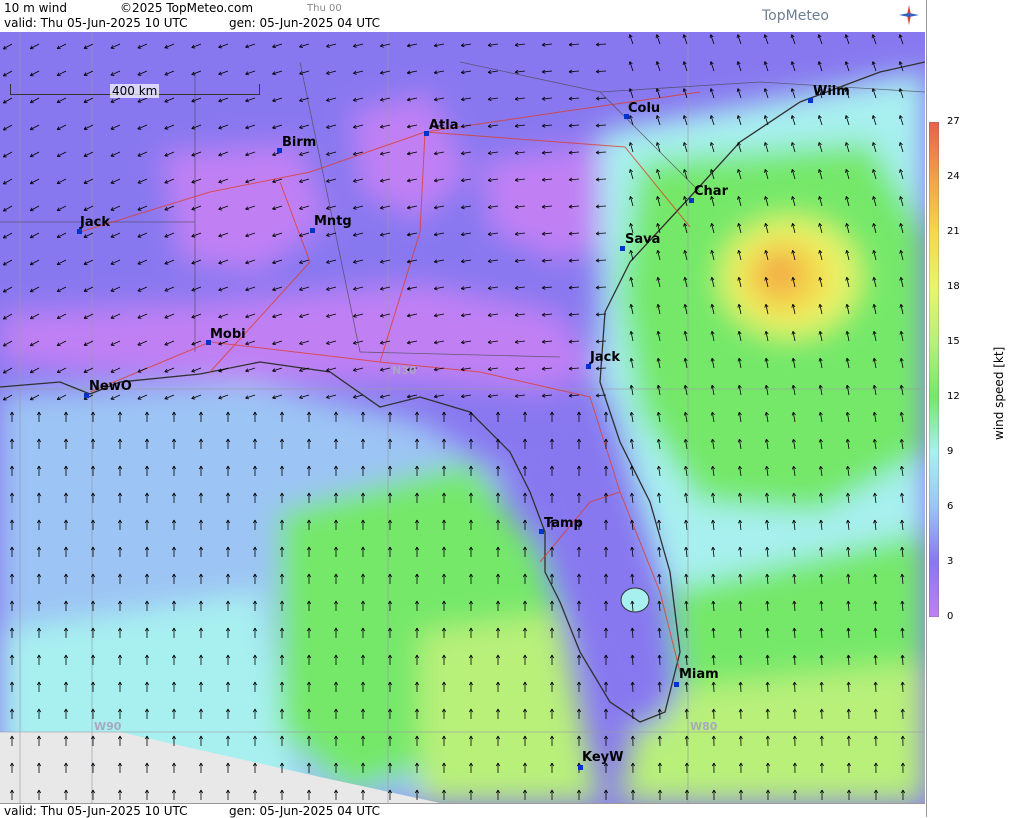 Image resolution: width=1017 pixels, height=818 pixels. What do you see at coordinates (333, 221) in the screenshot?
I see `city-label-mntg: Mntg` at bounding box center [333, 221].